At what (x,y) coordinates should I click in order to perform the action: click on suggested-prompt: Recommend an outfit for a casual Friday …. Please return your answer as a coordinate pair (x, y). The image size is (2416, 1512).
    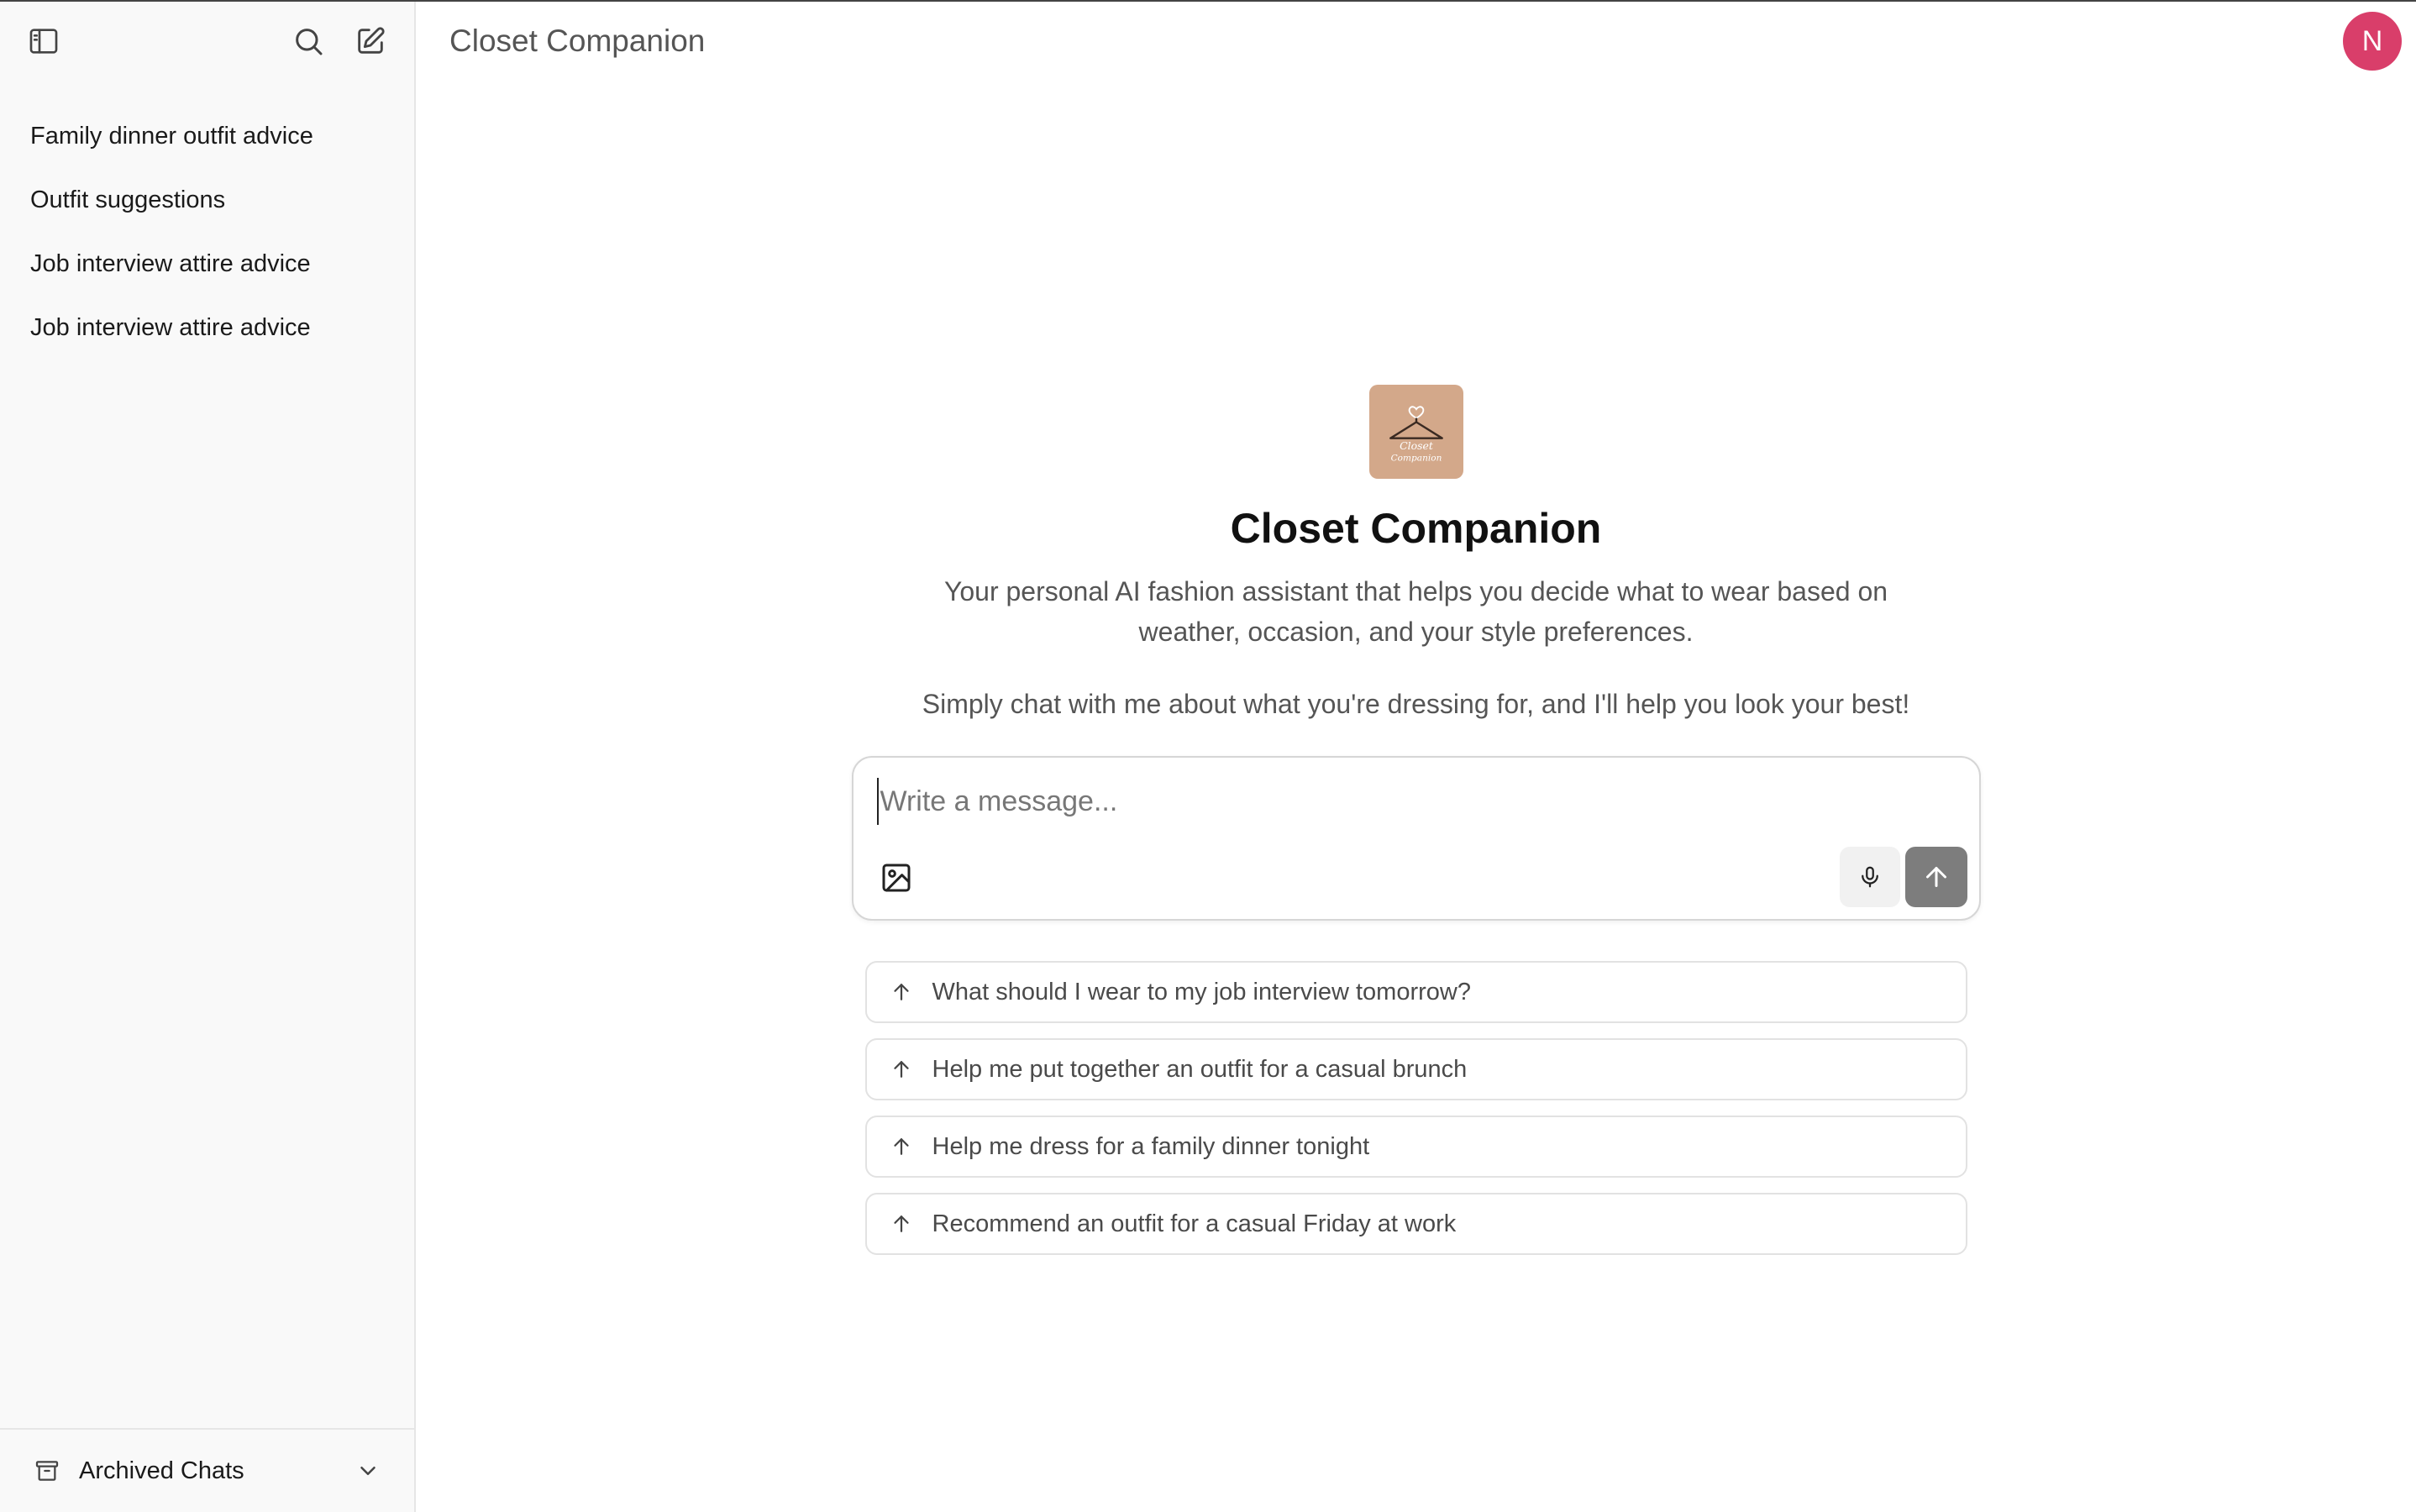
    Looking at the image, I should click on (1415, 1224).